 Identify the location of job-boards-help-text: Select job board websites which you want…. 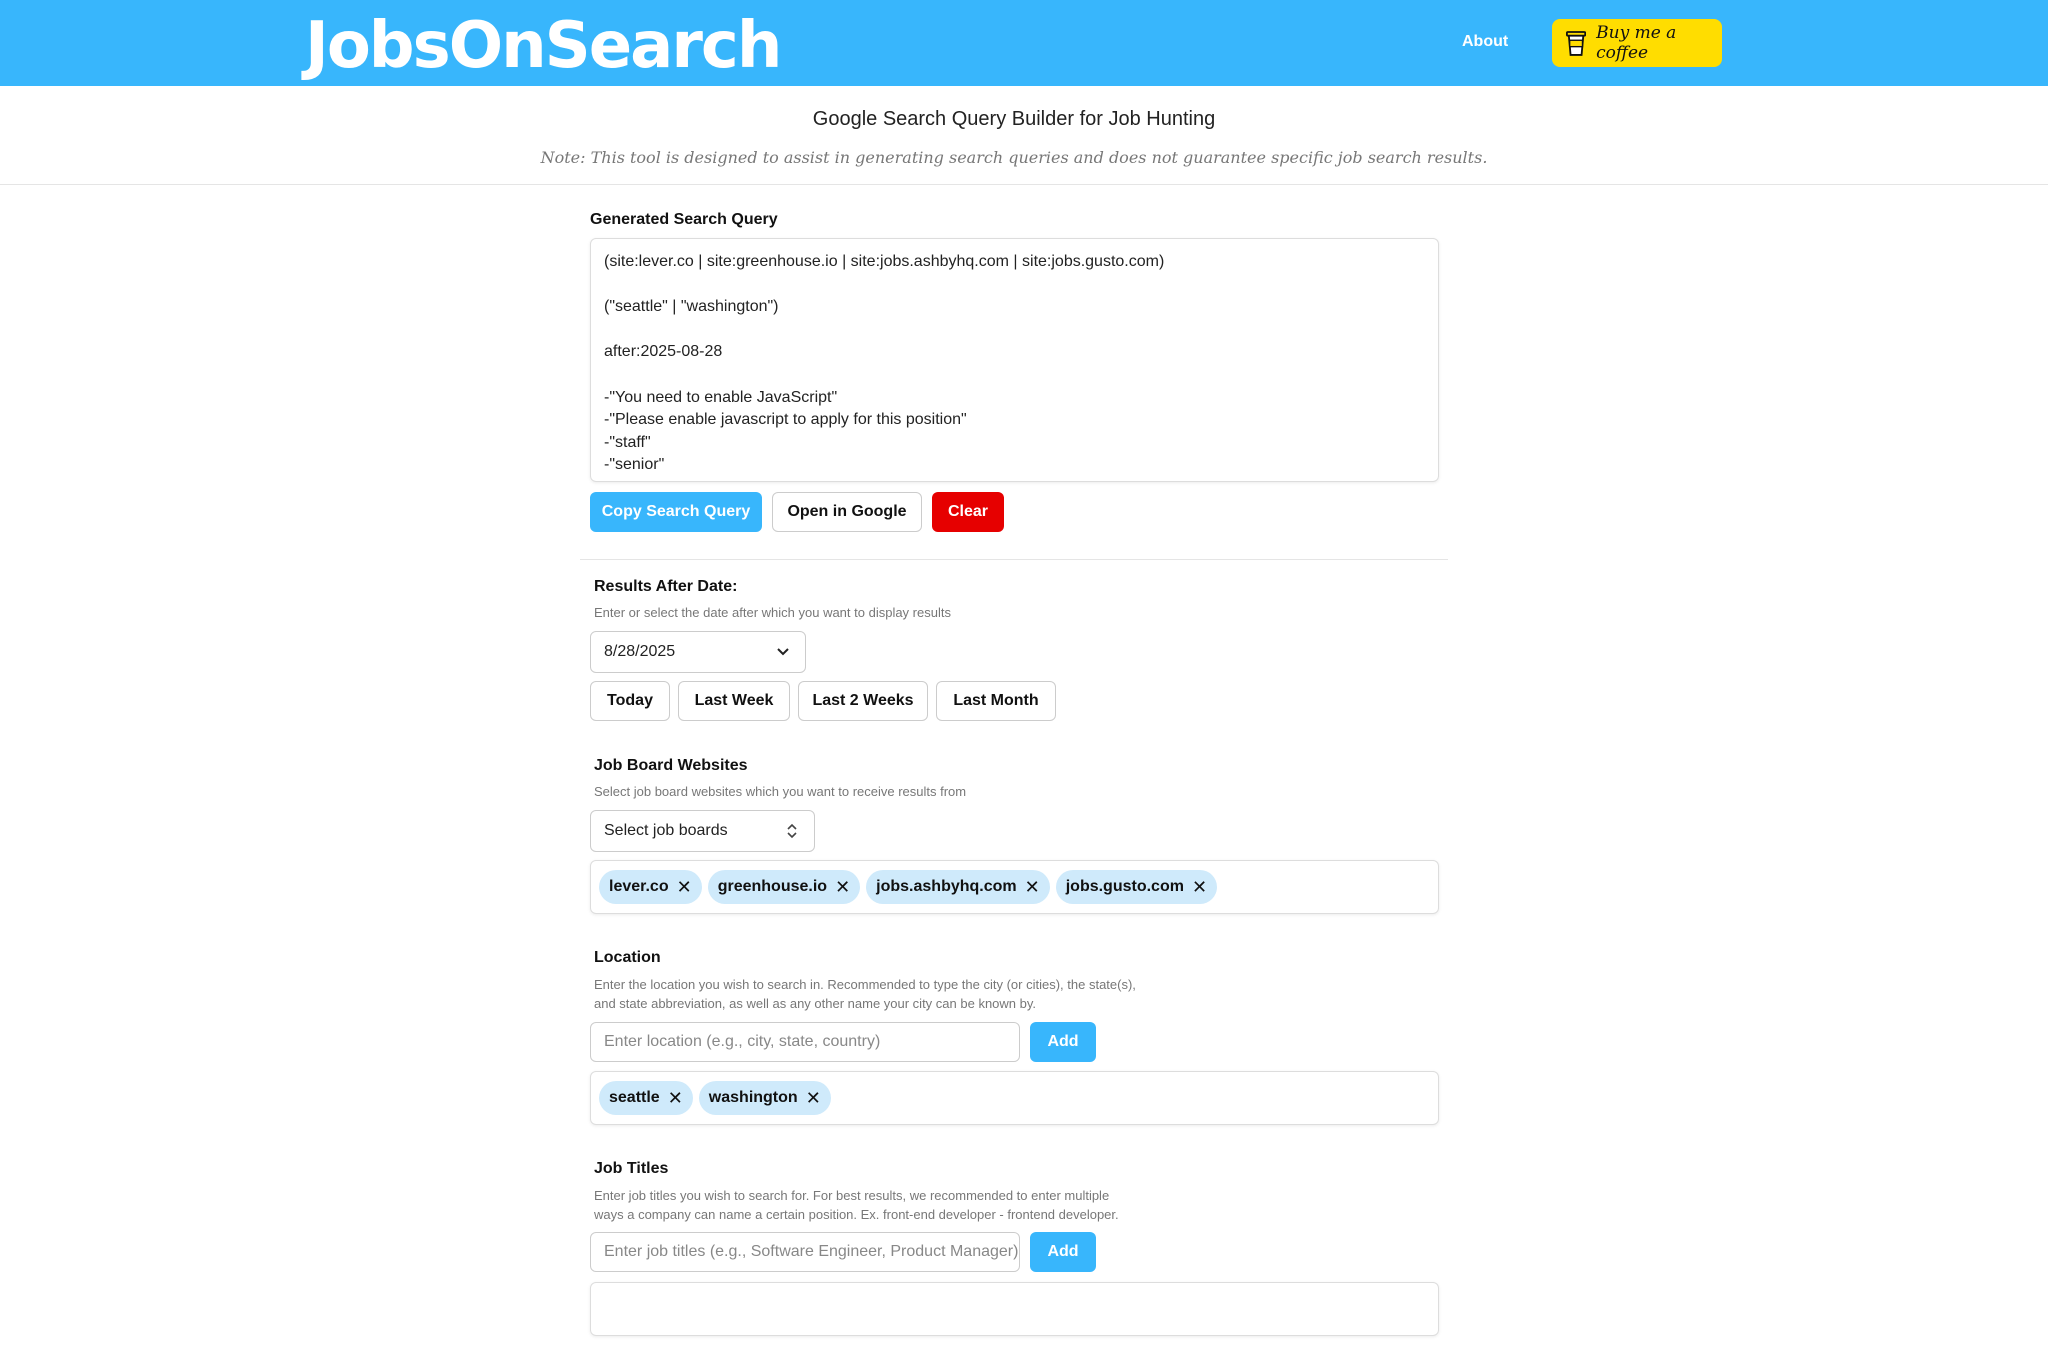
(780, 791).